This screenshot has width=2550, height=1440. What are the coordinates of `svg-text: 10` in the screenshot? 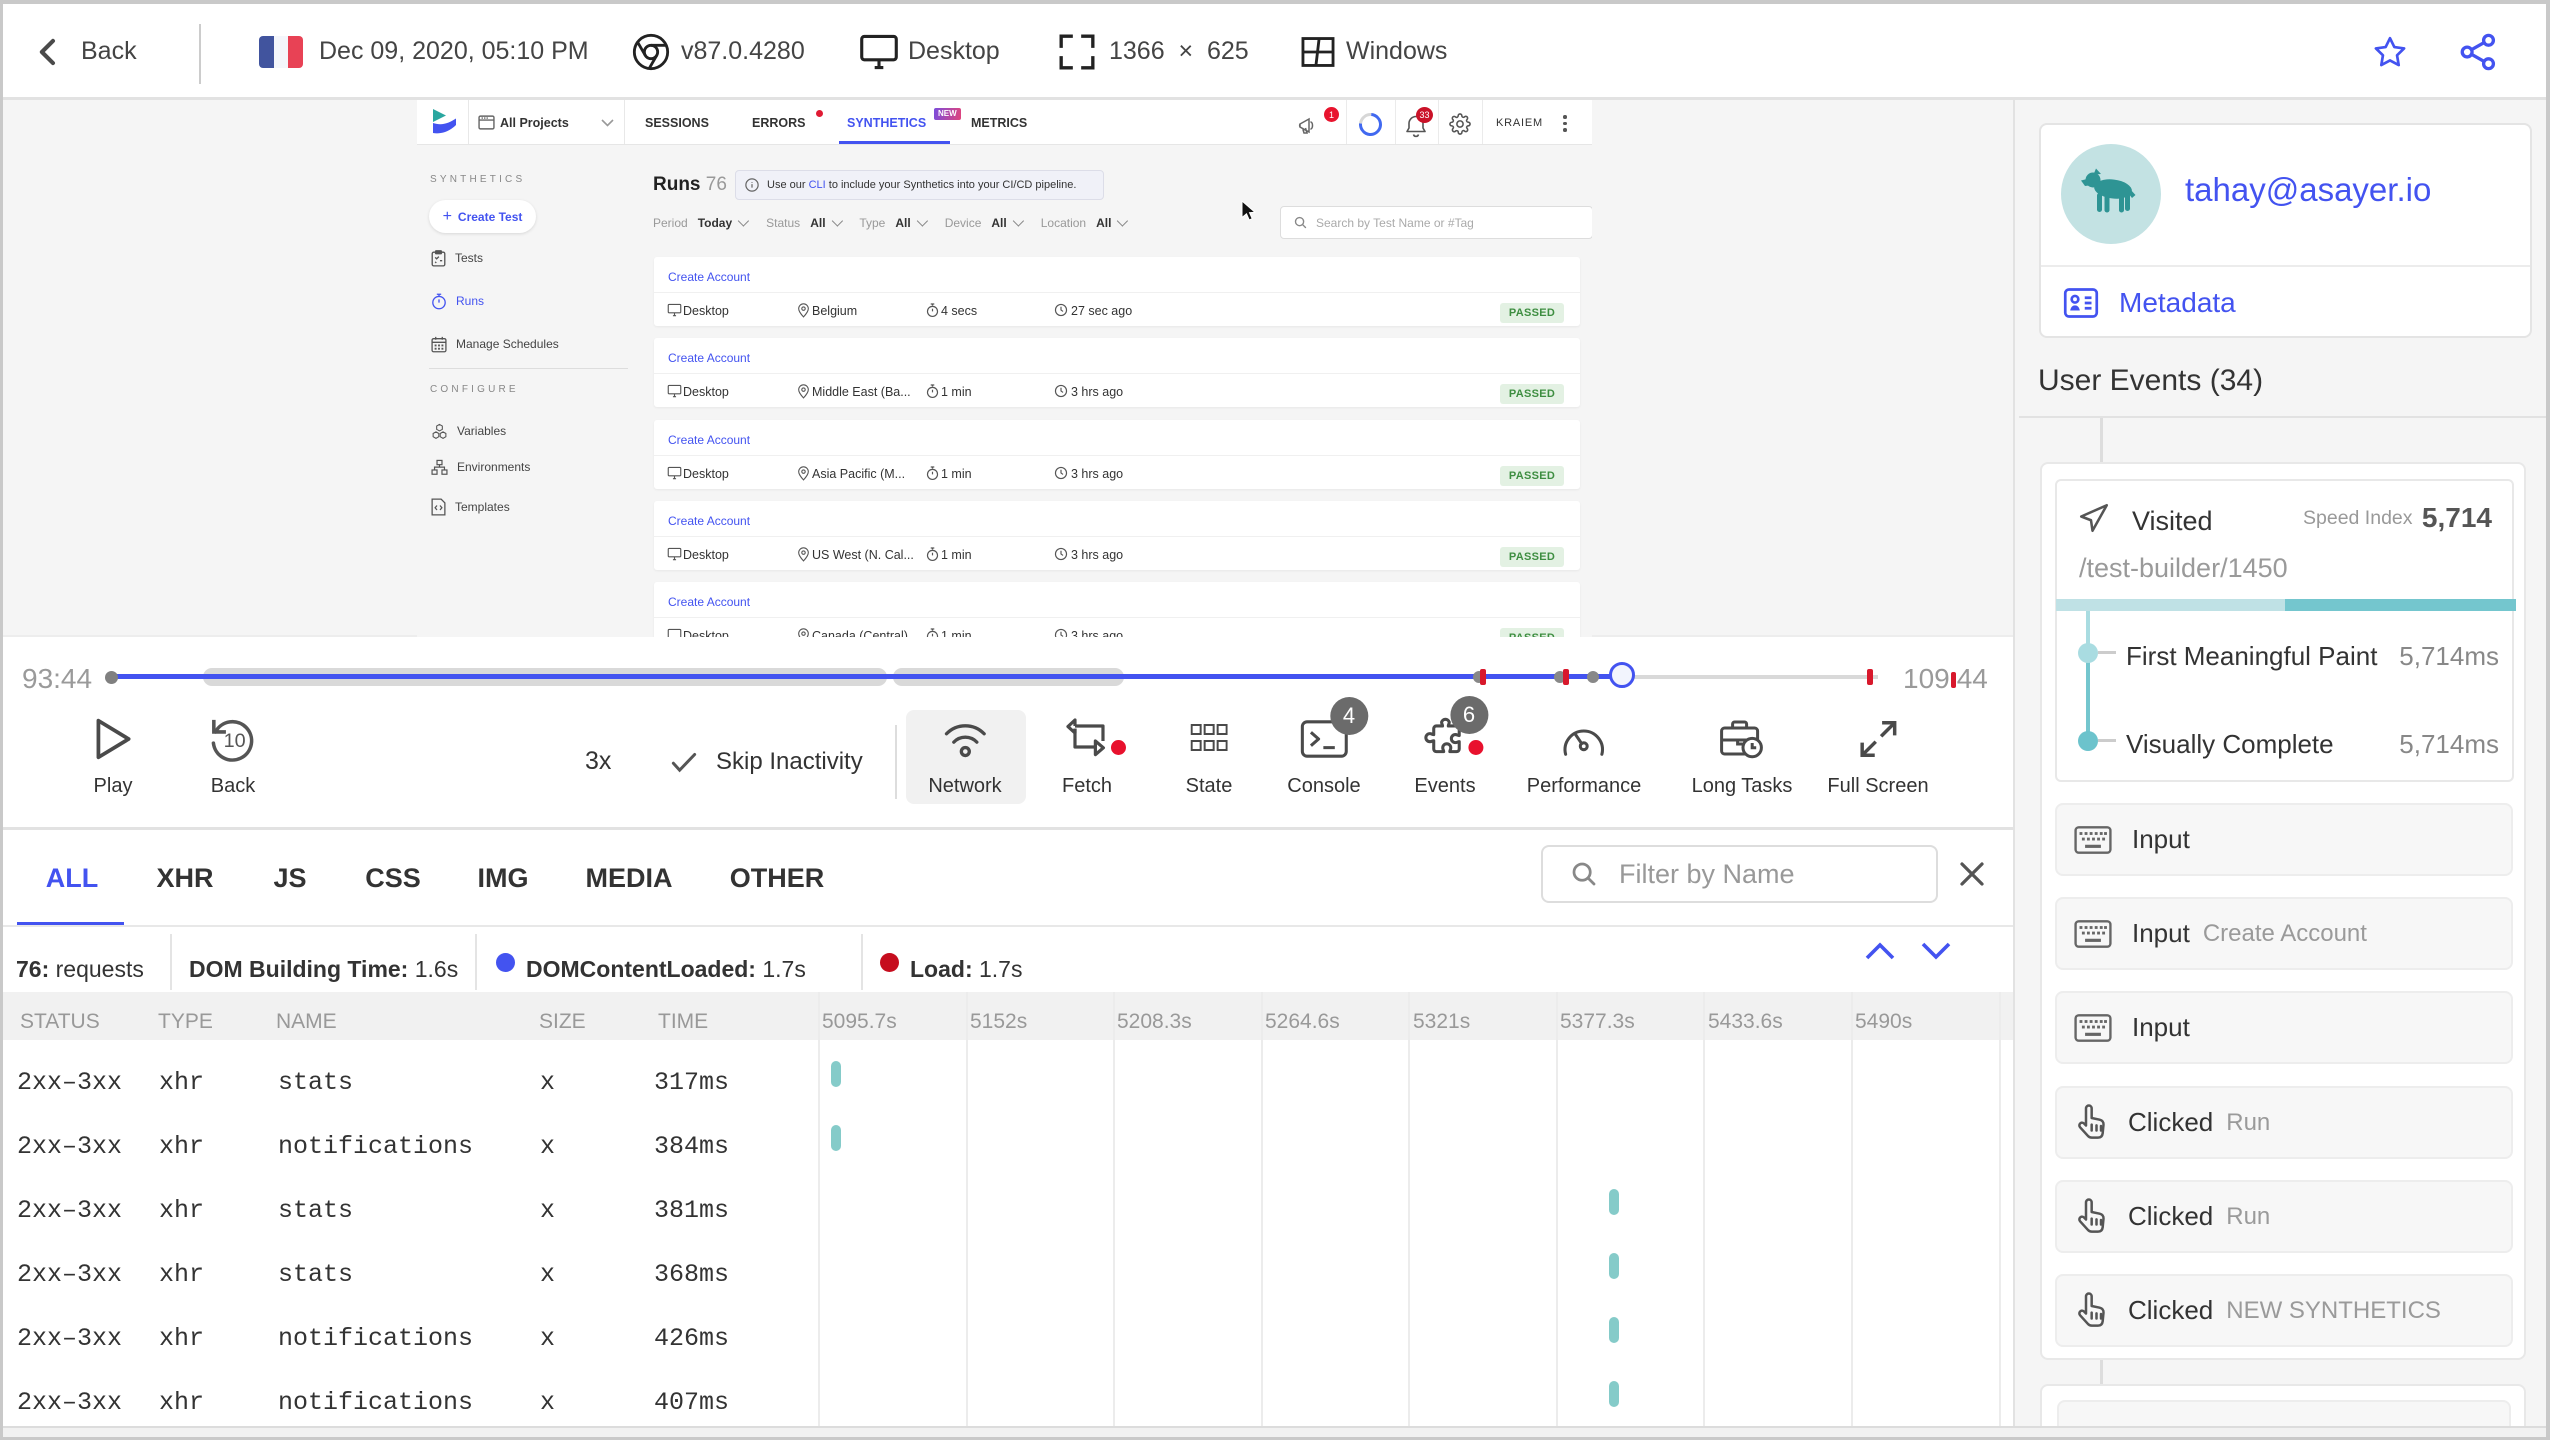 It's located at (235, 741).